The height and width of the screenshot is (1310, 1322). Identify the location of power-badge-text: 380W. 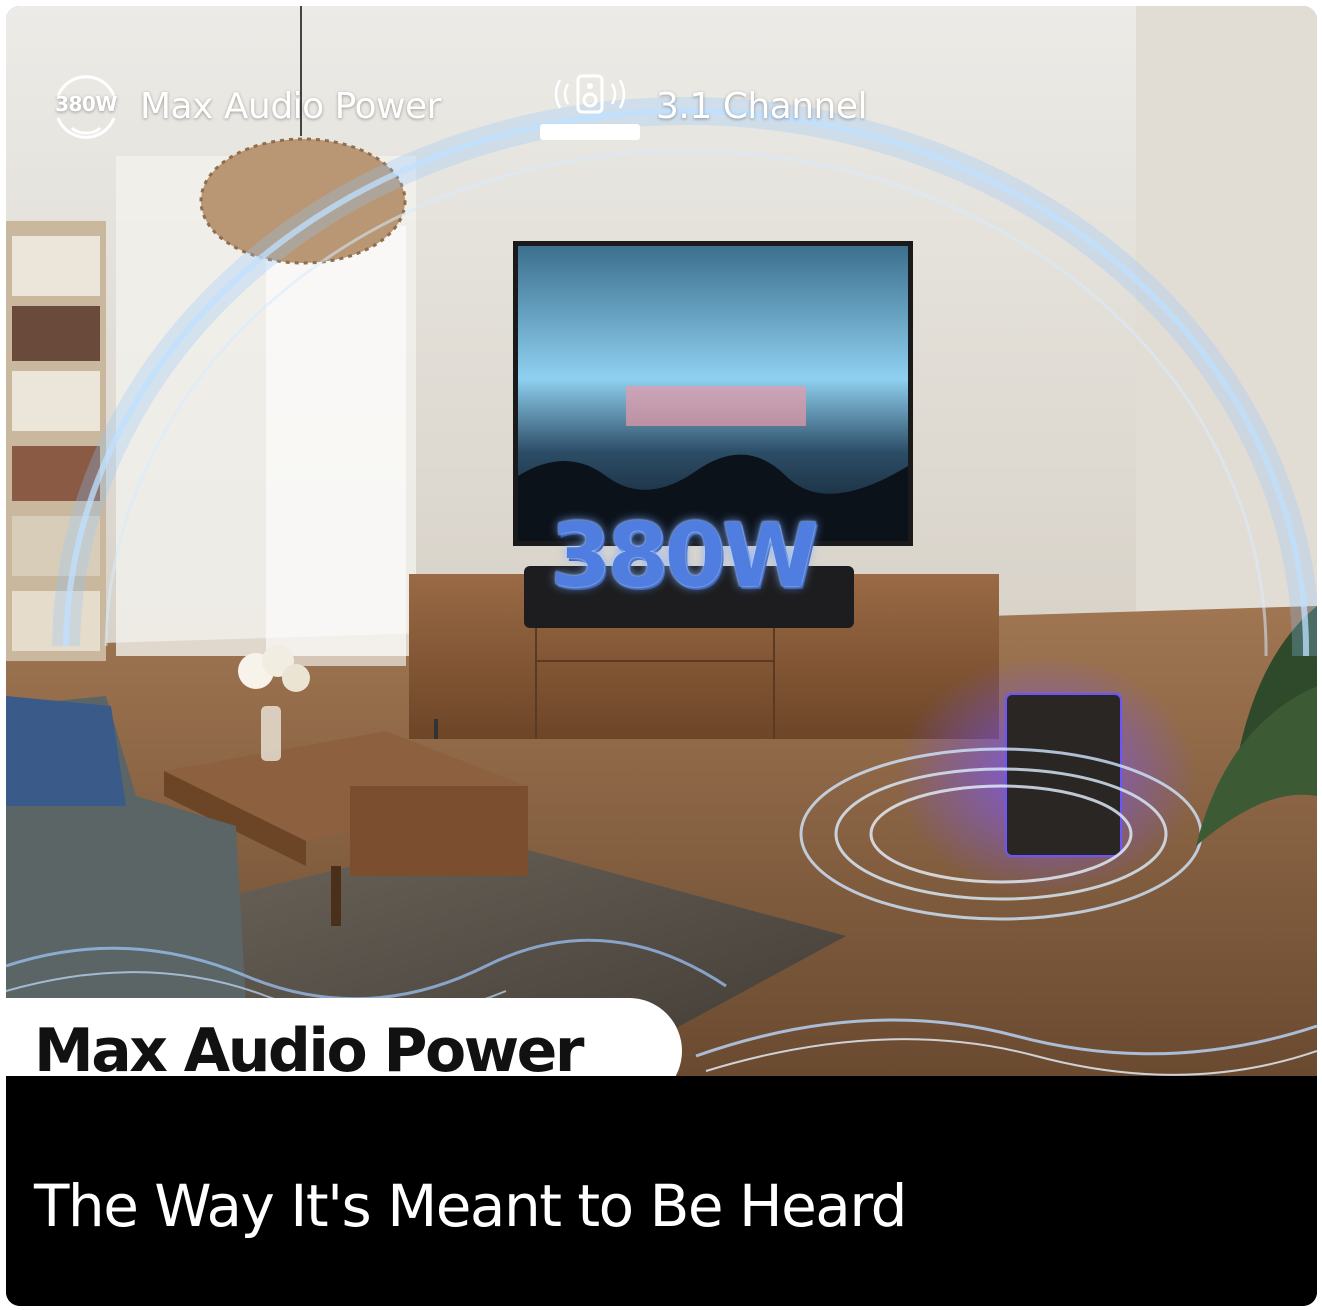
(86, 104).